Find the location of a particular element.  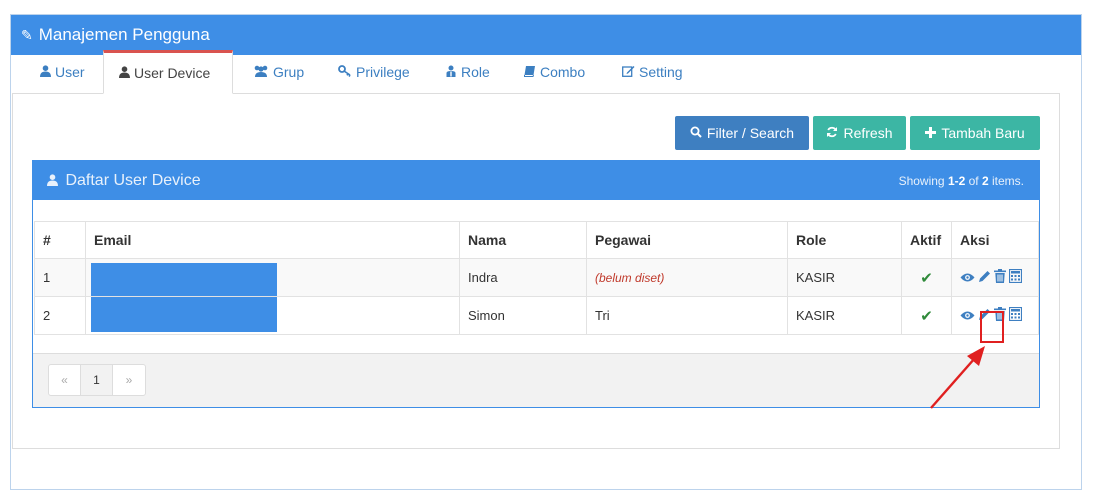

trash-icon is located at coordinates (1000, 277).